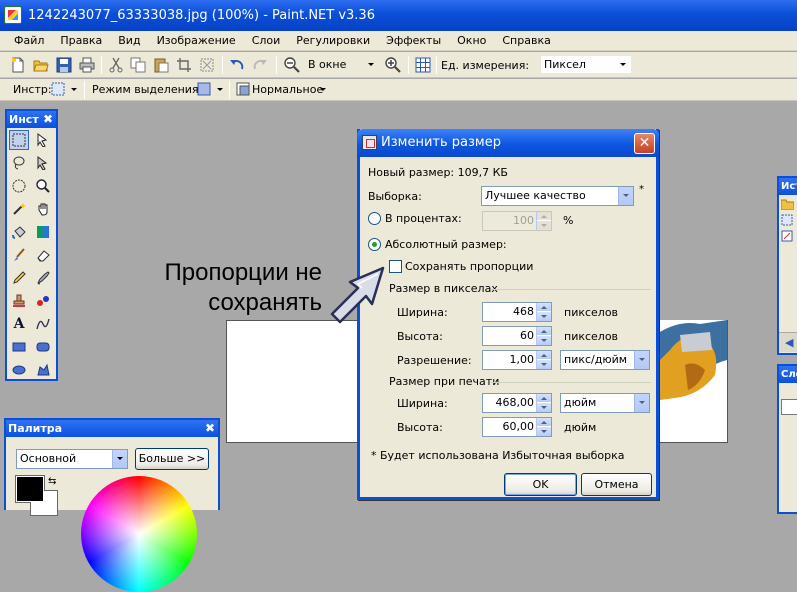  I want to click on pan-tool-icon, so click(43, 209).